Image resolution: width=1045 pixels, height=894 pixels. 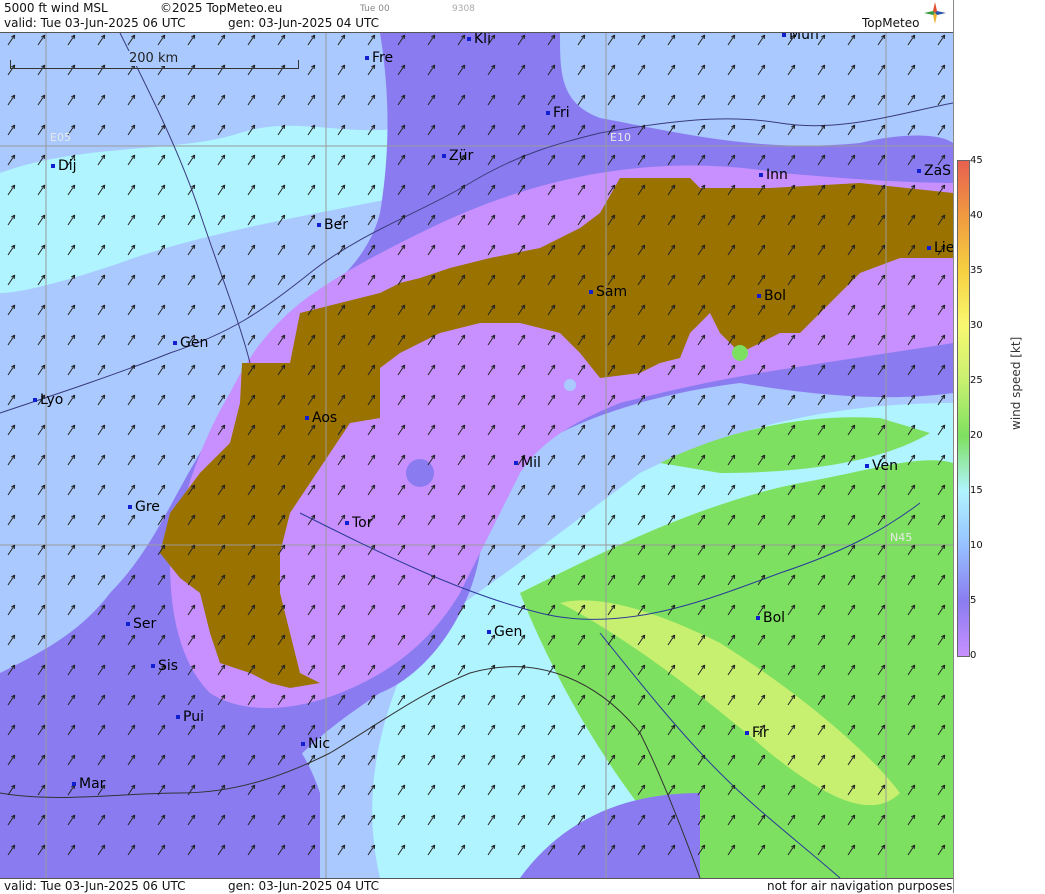 What do you see at coordinates (315, 744) in the screenshot?
I see `city-marker: Nic` at bounding box center [315, 744].